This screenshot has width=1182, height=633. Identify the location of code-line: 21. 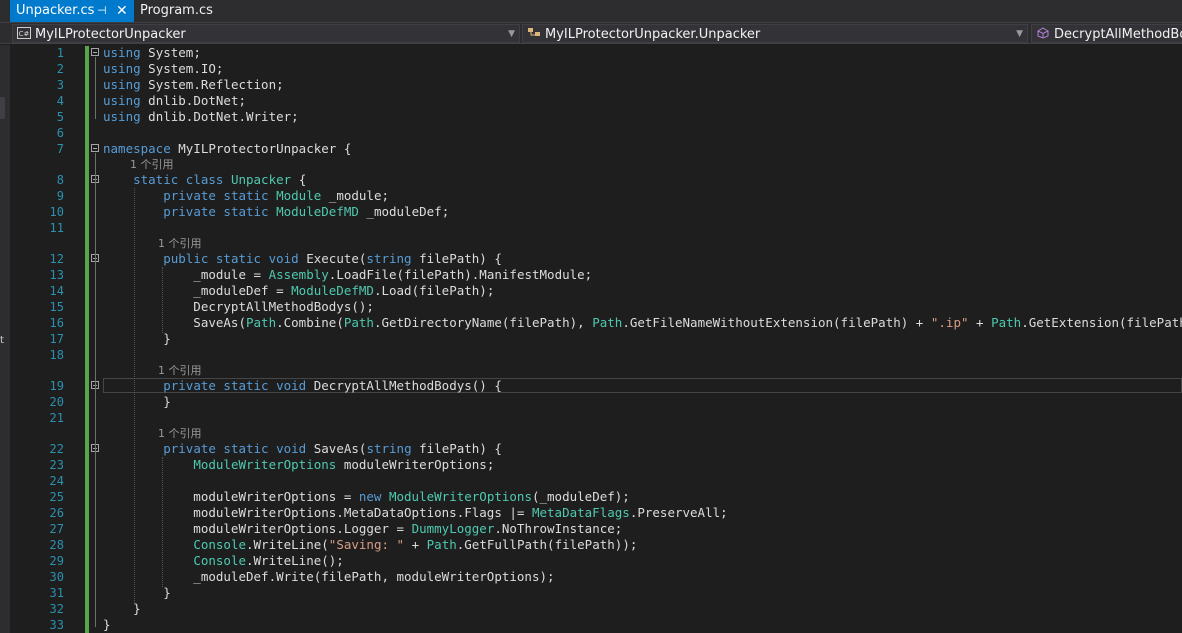
(596, 418).